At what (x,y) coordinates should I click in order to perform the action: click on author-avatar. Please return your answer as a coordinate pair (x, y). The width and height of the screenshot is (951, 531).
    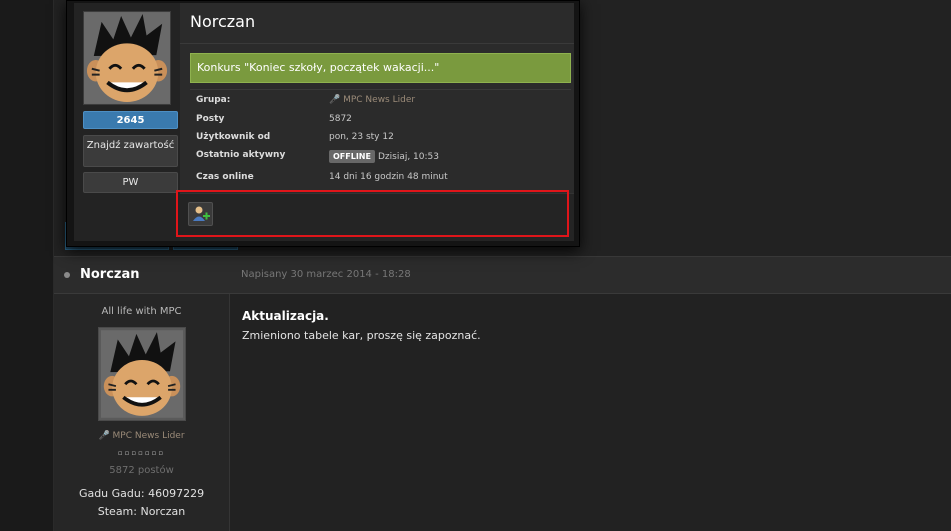
    Looking at the image, I should click on (141, 374).